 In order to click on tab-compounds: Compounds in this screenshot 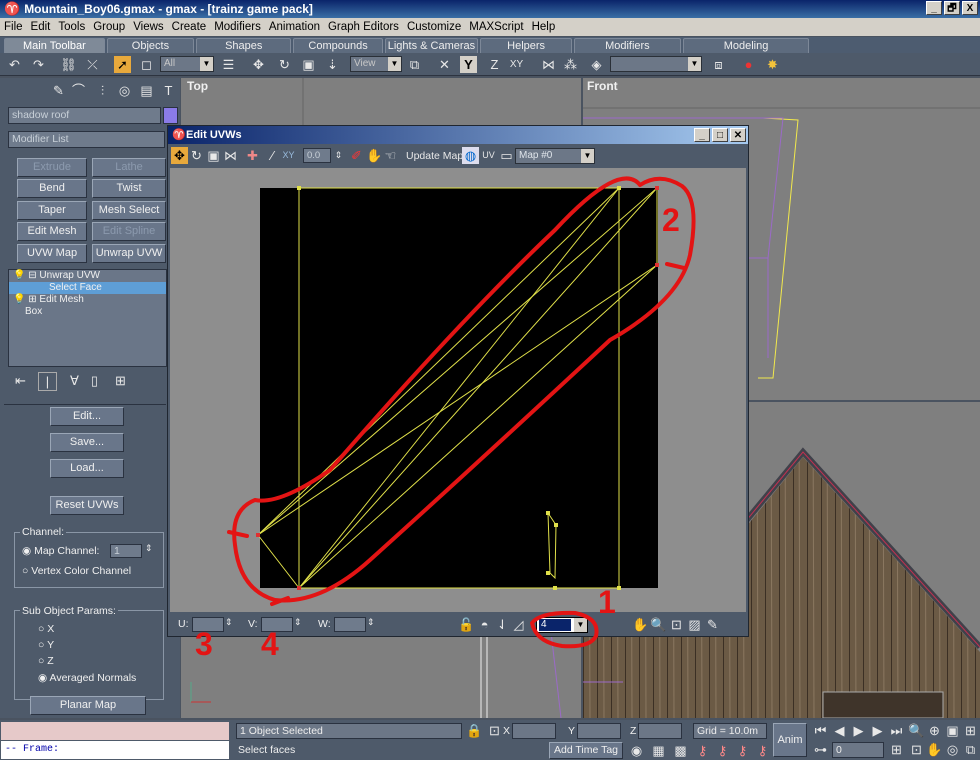, I will do `click(338, 45)`.